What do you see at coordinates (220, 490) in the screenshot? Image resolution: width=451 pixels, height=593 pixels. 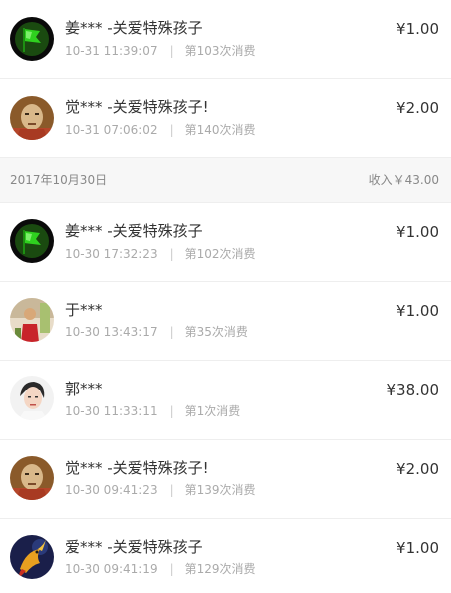 I see `consumption-count: 第139次消费` at bounding box center [220, 490].